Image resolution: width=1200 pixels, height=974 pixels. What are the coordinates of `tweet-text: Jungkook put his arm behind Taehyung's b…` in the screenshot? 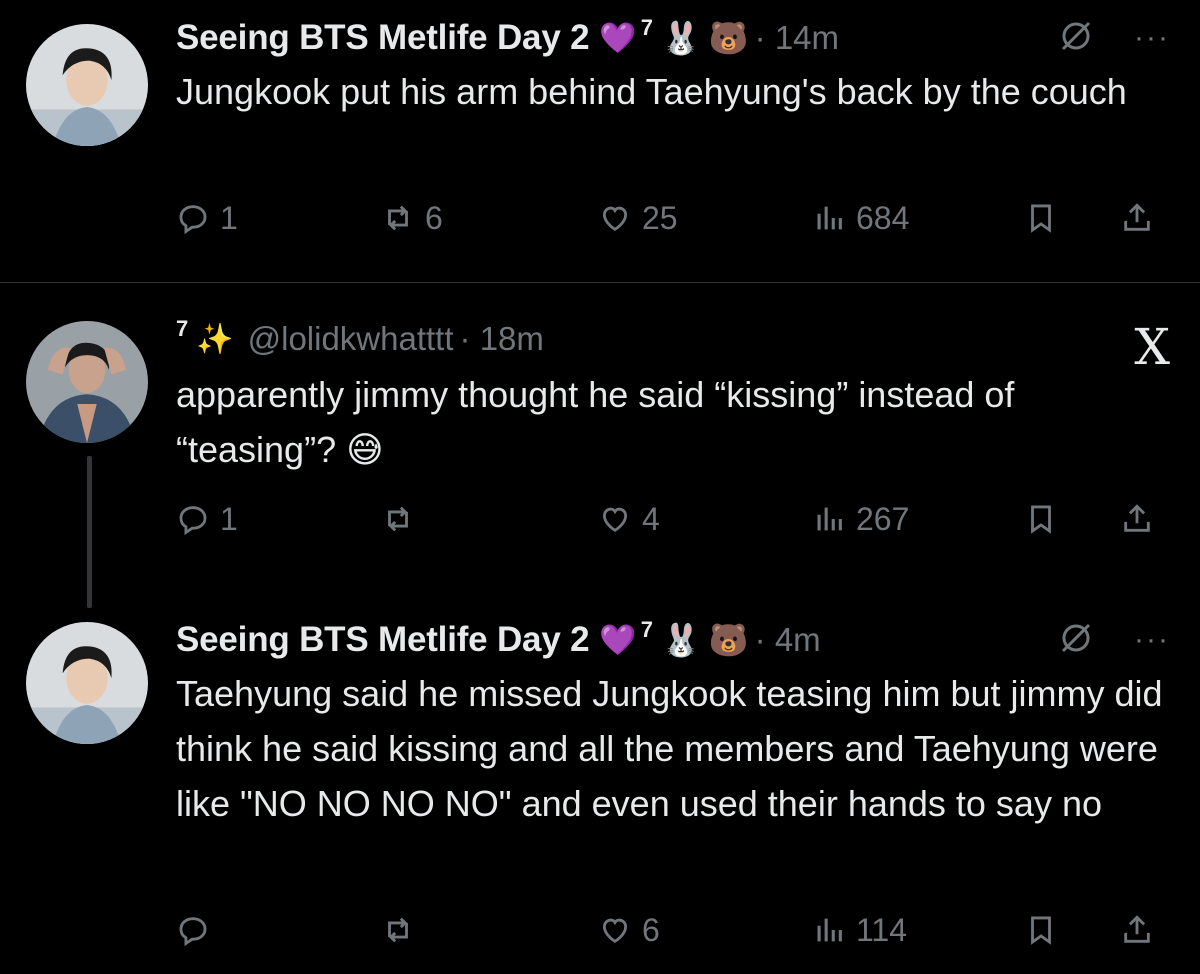 It's located at (651, 91).